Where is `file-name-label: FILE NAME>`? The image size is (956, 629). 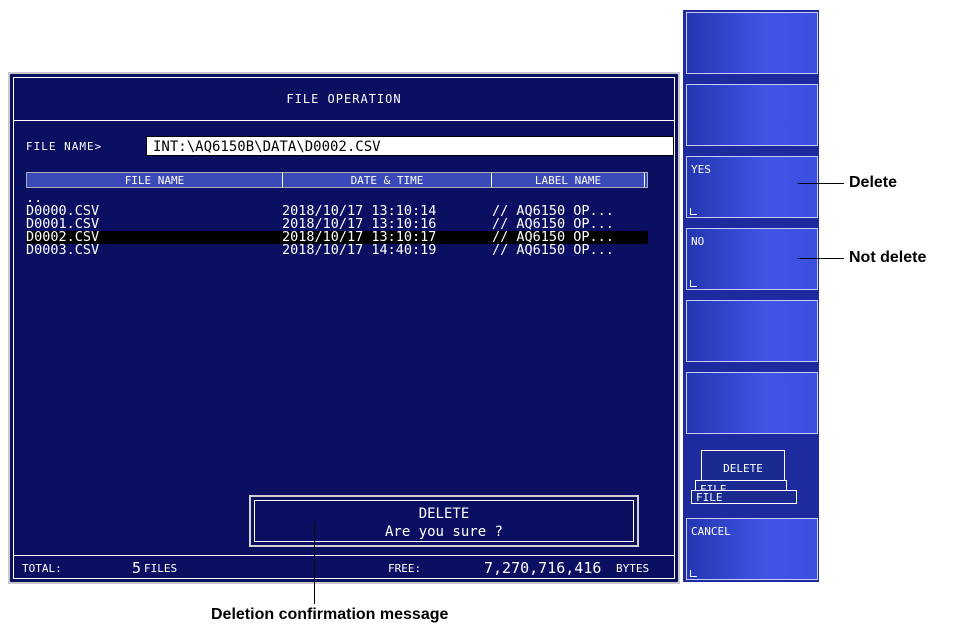 file-name-label: FILE NAME> is located at coordinates (64, 146).